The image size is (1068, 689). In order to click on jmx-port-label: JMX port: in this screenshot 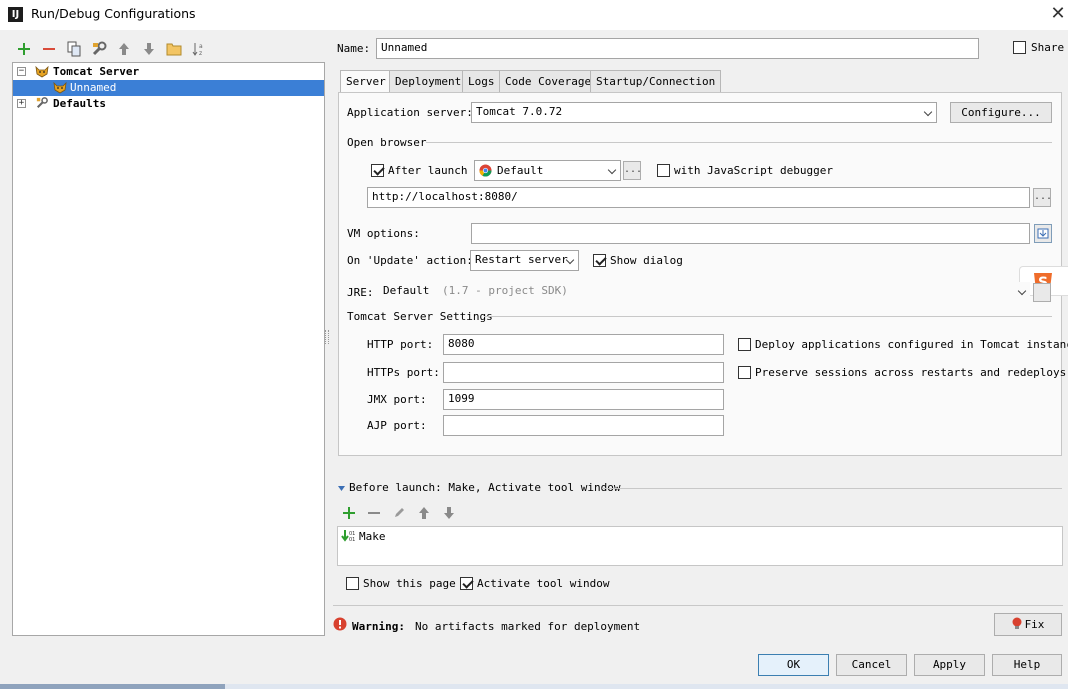, I will do `click(397, 399)`.